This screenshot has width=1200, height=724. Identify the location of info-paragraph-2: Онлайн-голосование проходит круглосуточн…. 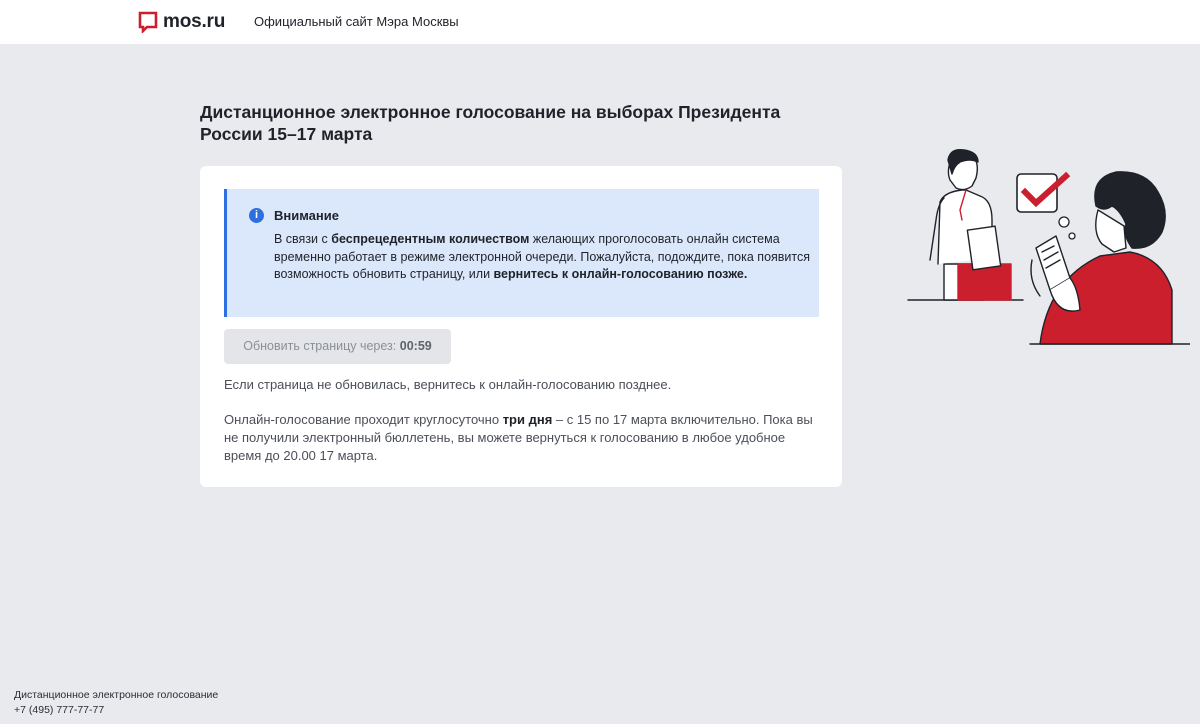
(518, 437).